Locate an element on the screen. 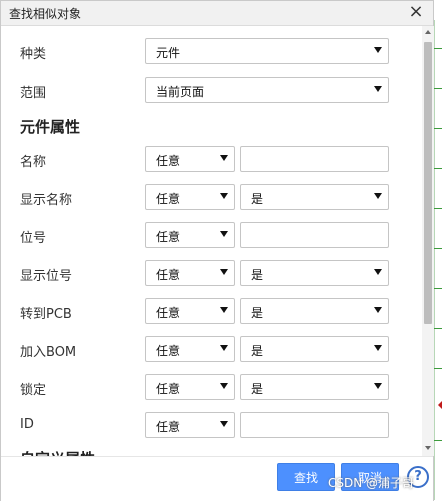 Image resolution: width=442 pixels, height=501 pixels. watermark: CSDN @浦子哥 is located at coordinates (371, 483).